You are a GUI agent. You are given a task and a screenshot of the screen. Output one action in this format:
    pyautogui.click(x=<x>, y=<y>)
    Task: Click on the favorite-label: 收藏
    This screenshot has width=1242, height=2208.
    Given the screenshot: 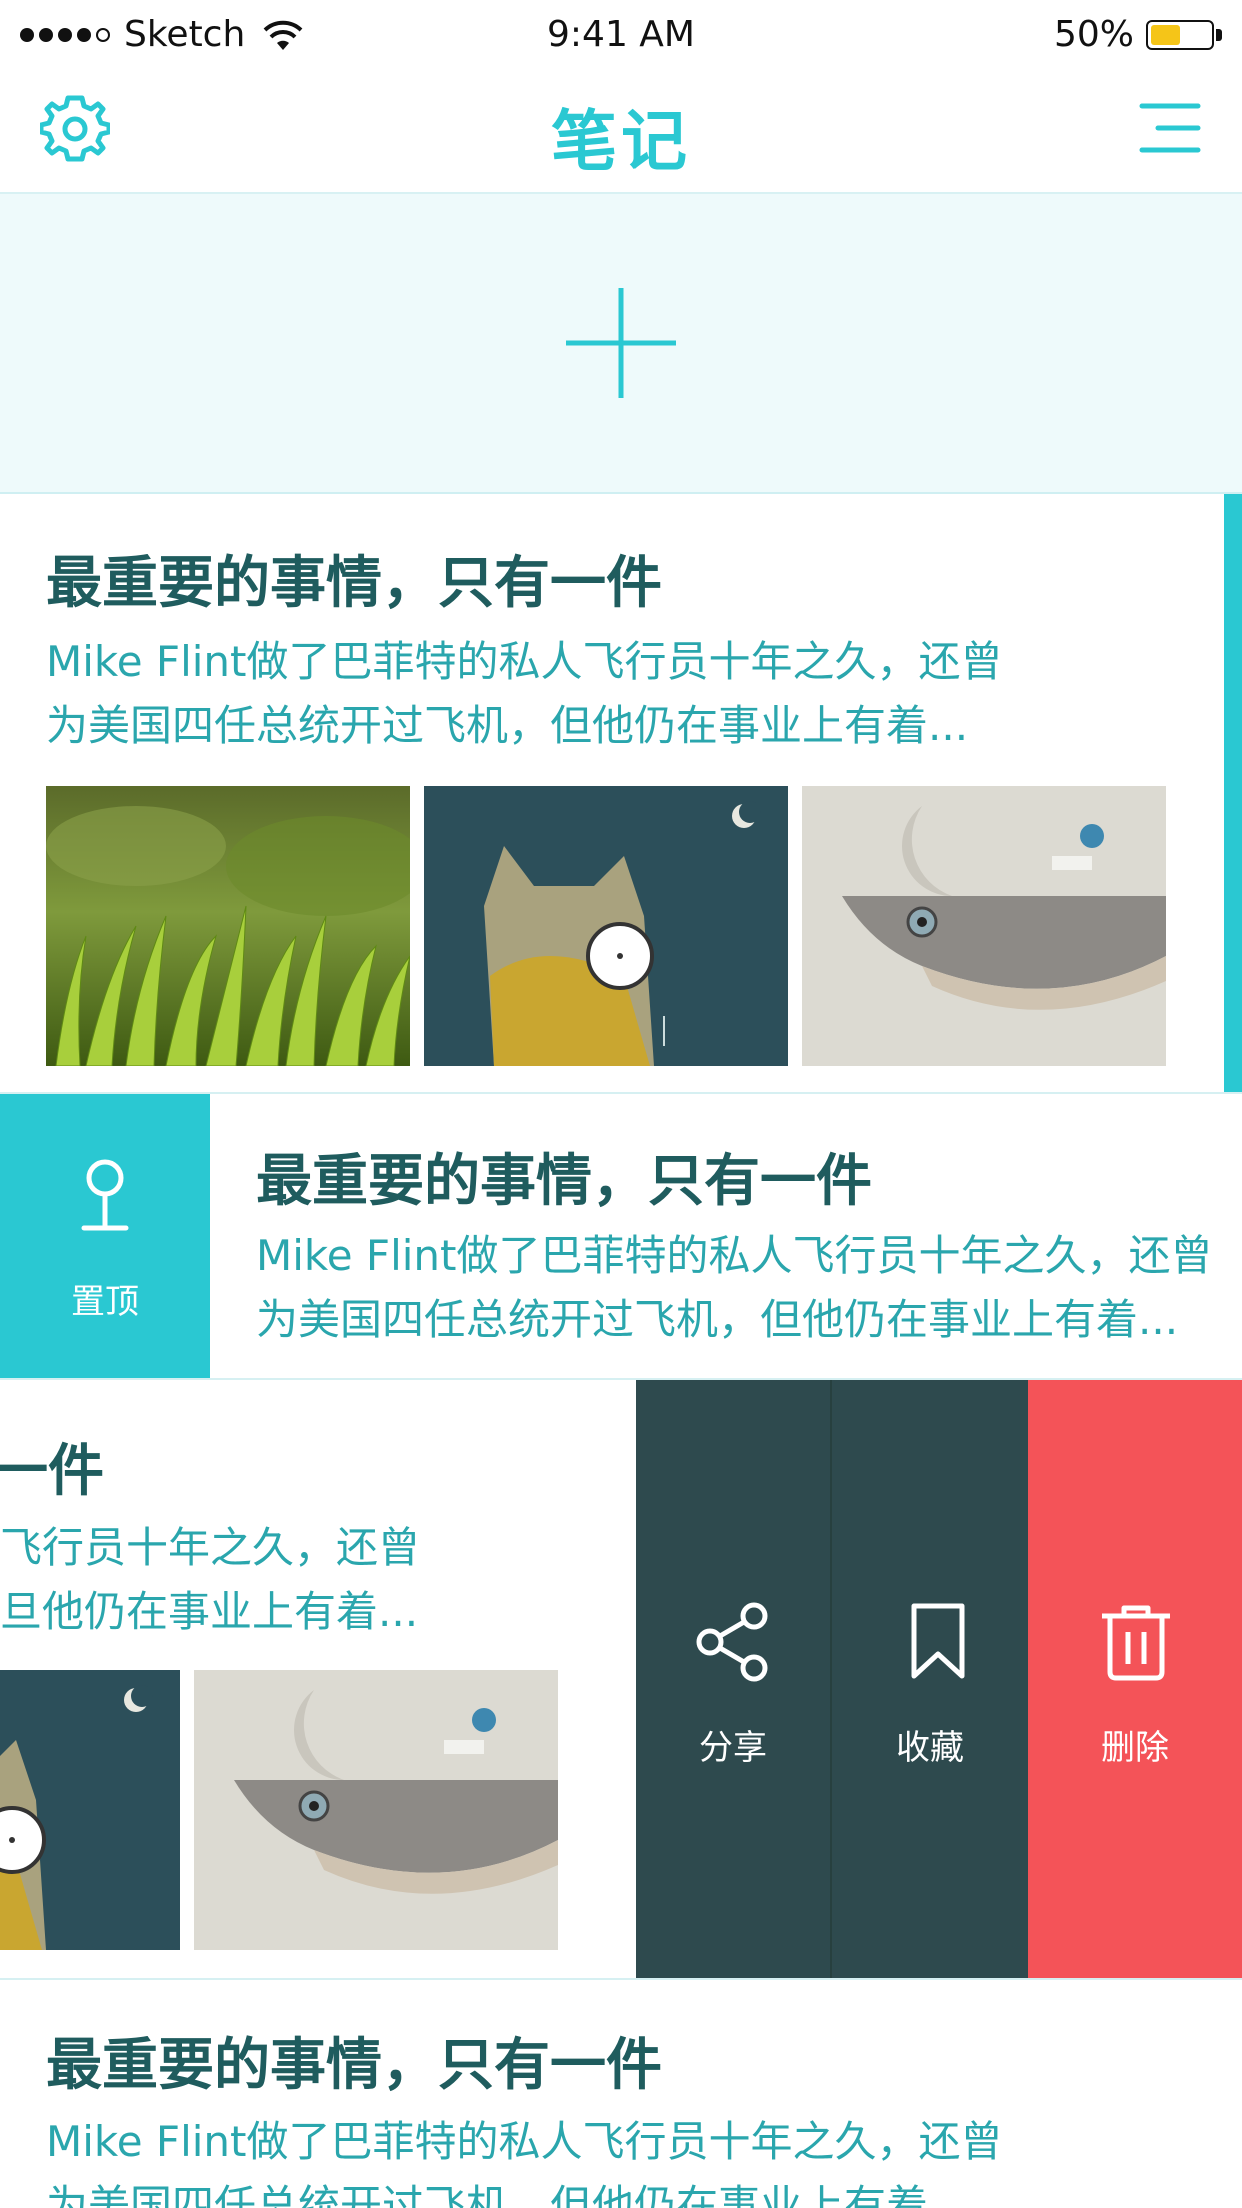 What is the action you would take?
    pyautogui.click(x=930, y=1748)
    